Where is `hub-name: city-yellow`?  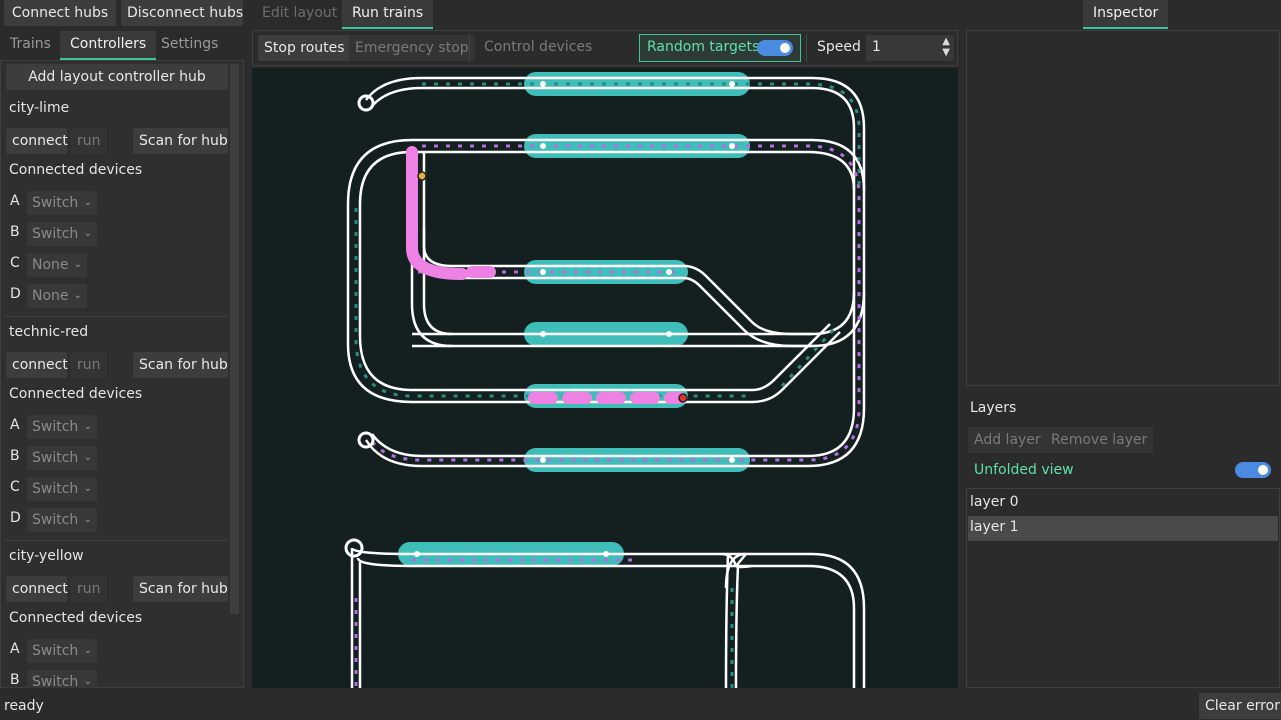
hub-name: city-yellow is located at coordinates (46, 556).